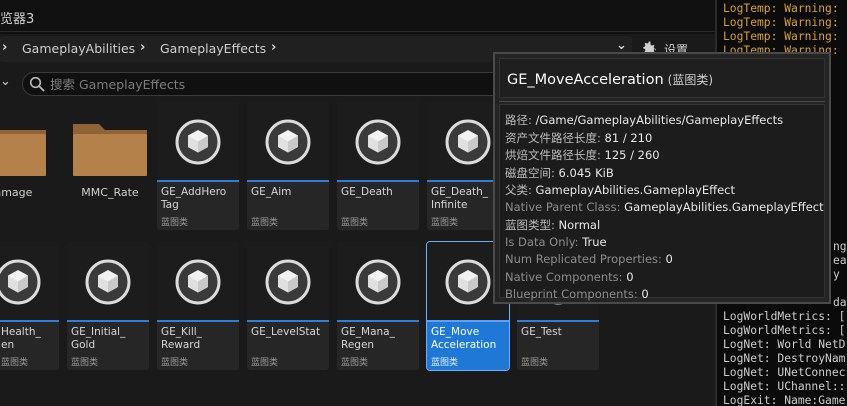 The height and width of the screenshot is (406, 847). I want to click on tooltip-value: /Game/GameplayAbilities/GameplayEffects, so click(659, 120).